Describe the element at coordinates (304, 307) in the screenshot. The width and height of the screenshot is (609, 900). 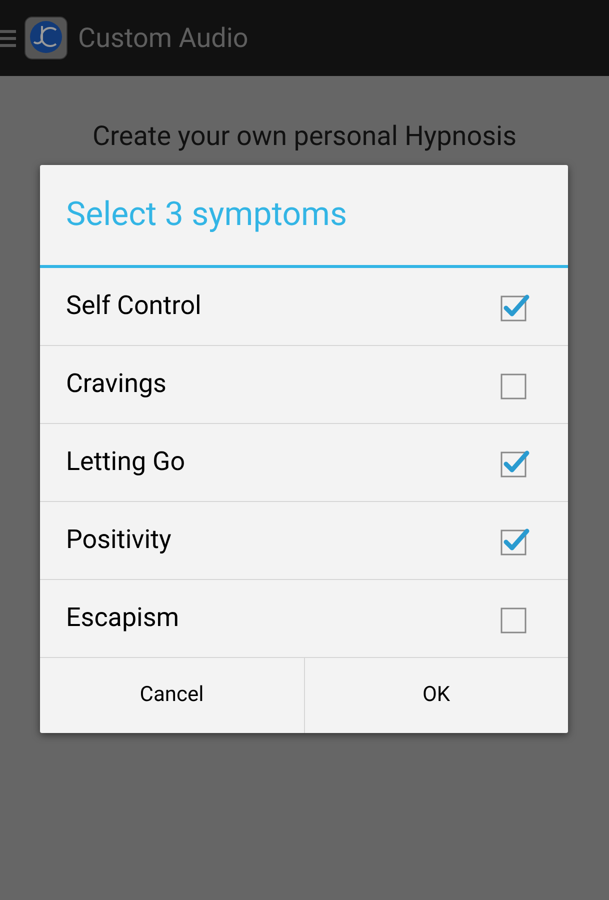
I see `option-row: Self Control` at that location.